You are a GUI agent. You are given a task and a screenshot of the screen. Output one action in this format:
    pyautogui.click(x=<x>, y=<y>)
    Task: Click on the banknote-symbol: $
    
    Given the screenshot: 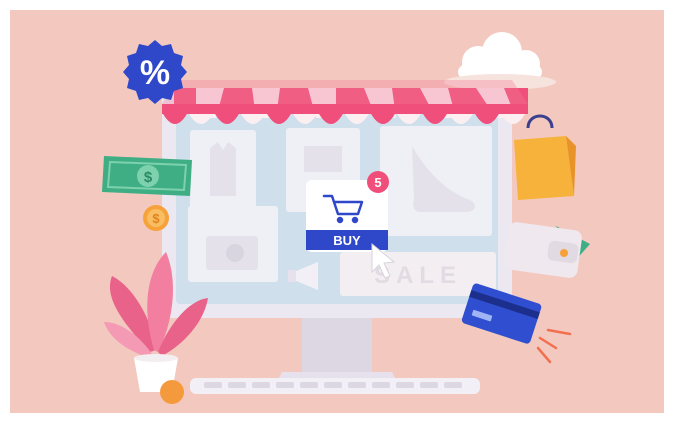 What is the action you would take?
    pyautogui.click(x=148, y=177)
    